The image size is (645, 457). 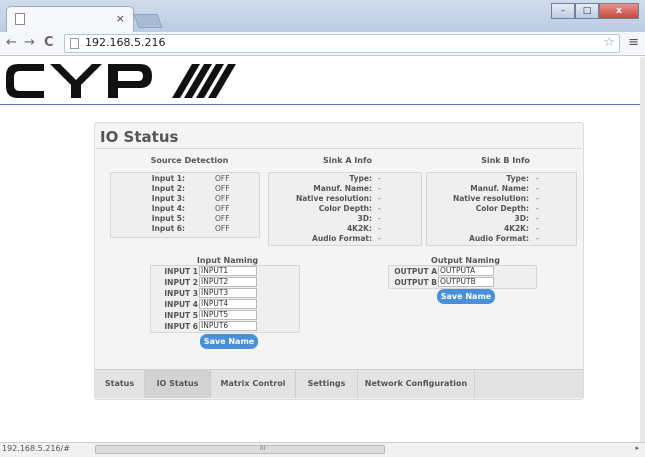 I want to click on save-input-names-button: Save Name, so click(x=229, y=341).